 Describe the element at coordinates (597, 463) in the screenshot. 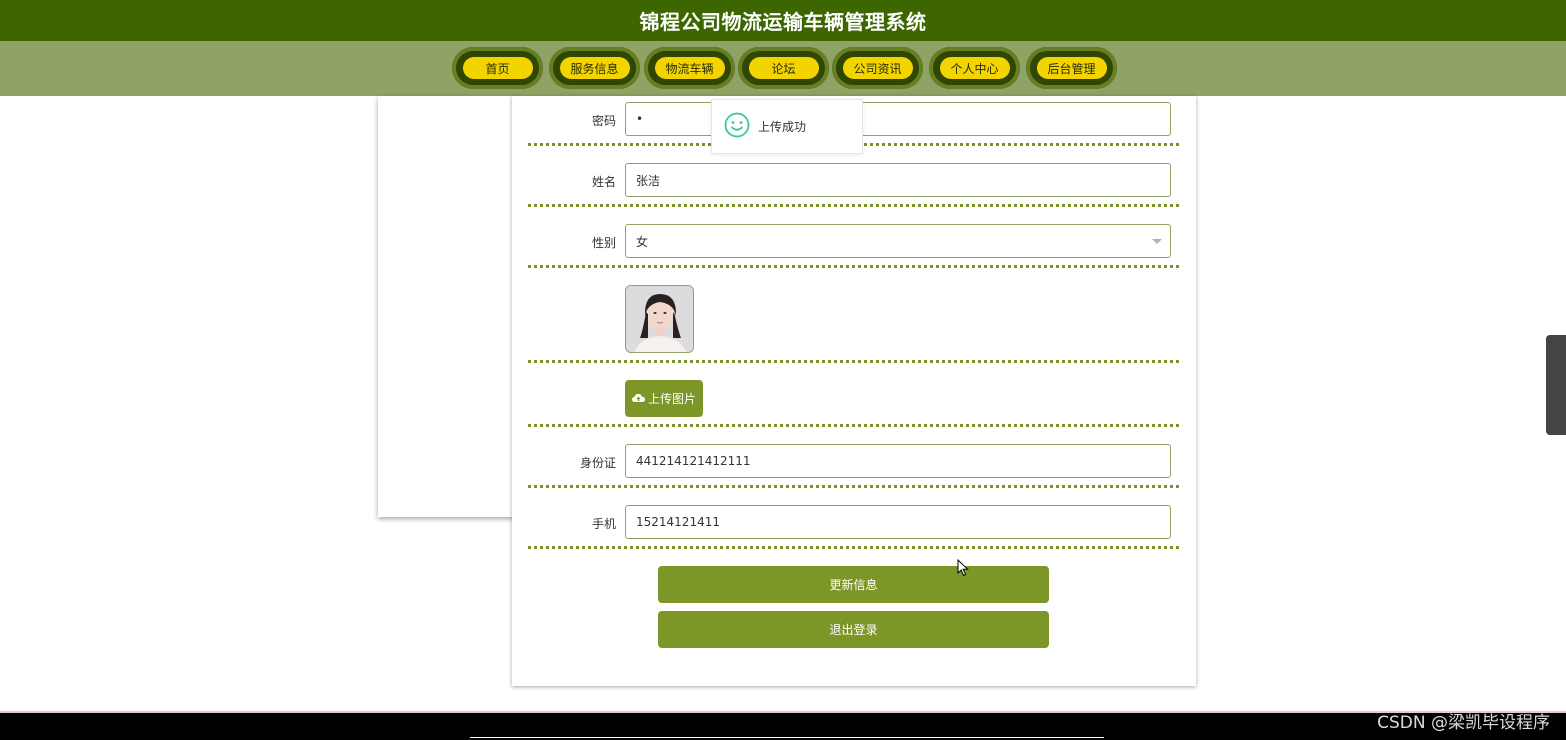

I see `id-card-label: 身份证` at that location.